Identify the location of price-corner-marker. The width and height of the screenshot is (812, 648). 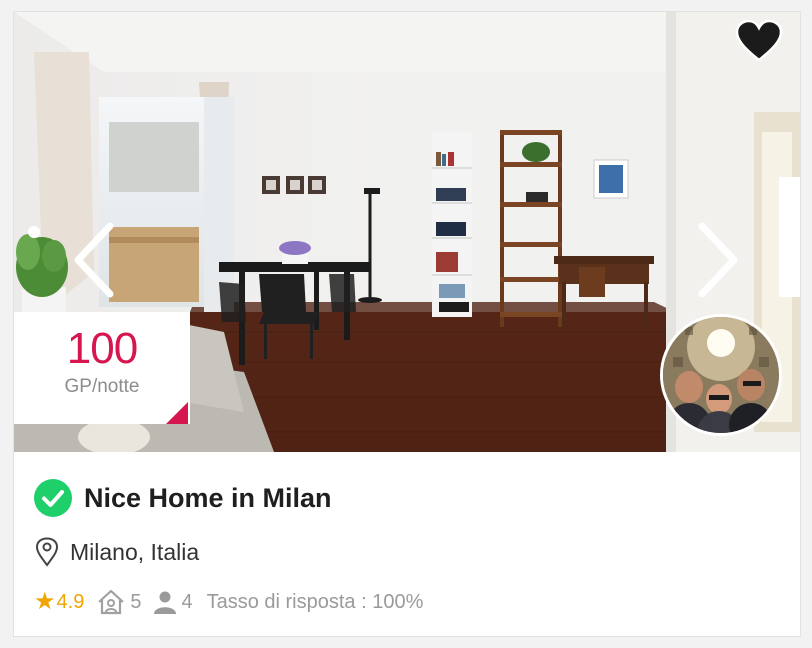
(177, 413).